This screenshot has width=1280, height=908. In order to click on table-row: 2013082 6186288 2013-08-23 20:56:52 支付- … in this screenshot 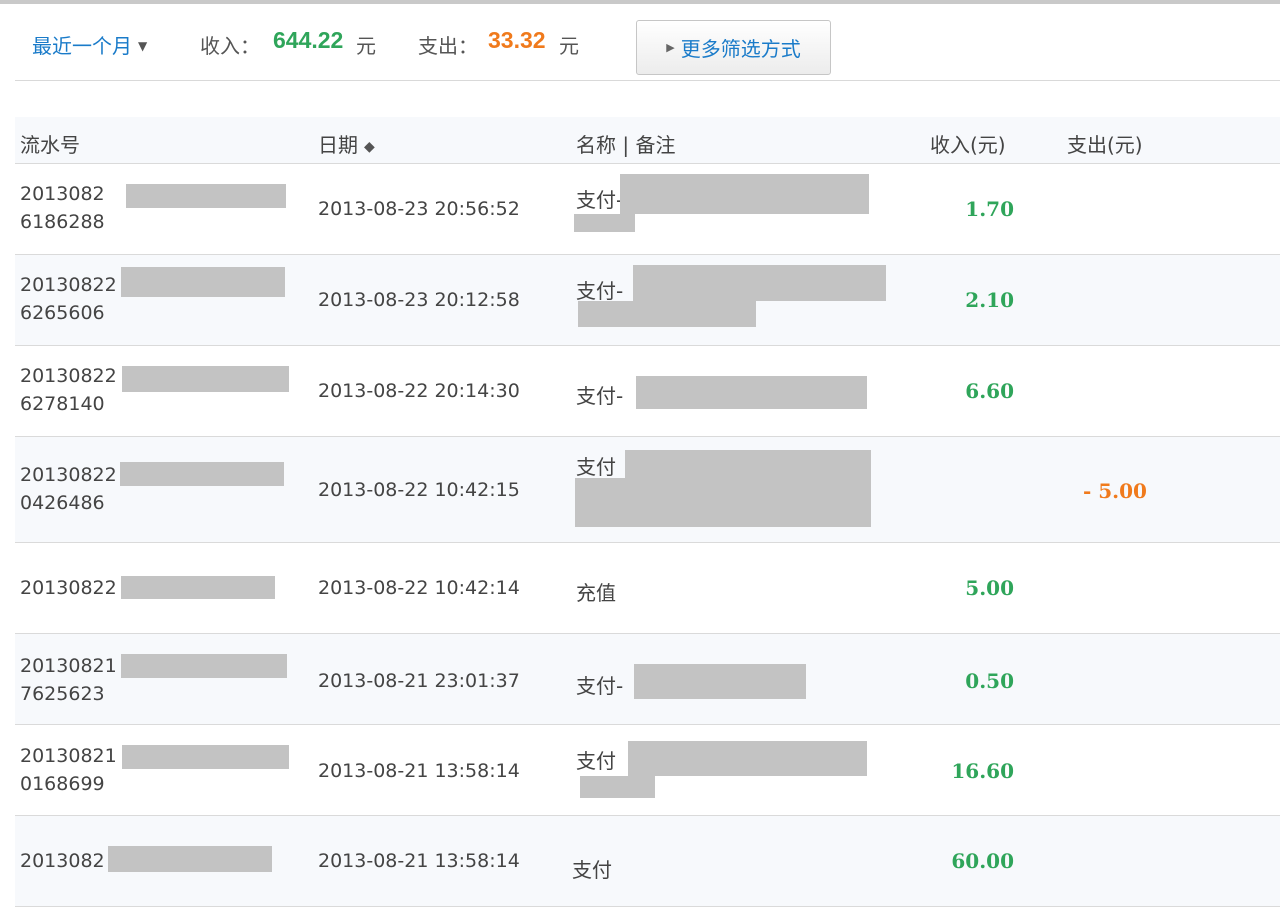, I will do `click(647, 209)`.